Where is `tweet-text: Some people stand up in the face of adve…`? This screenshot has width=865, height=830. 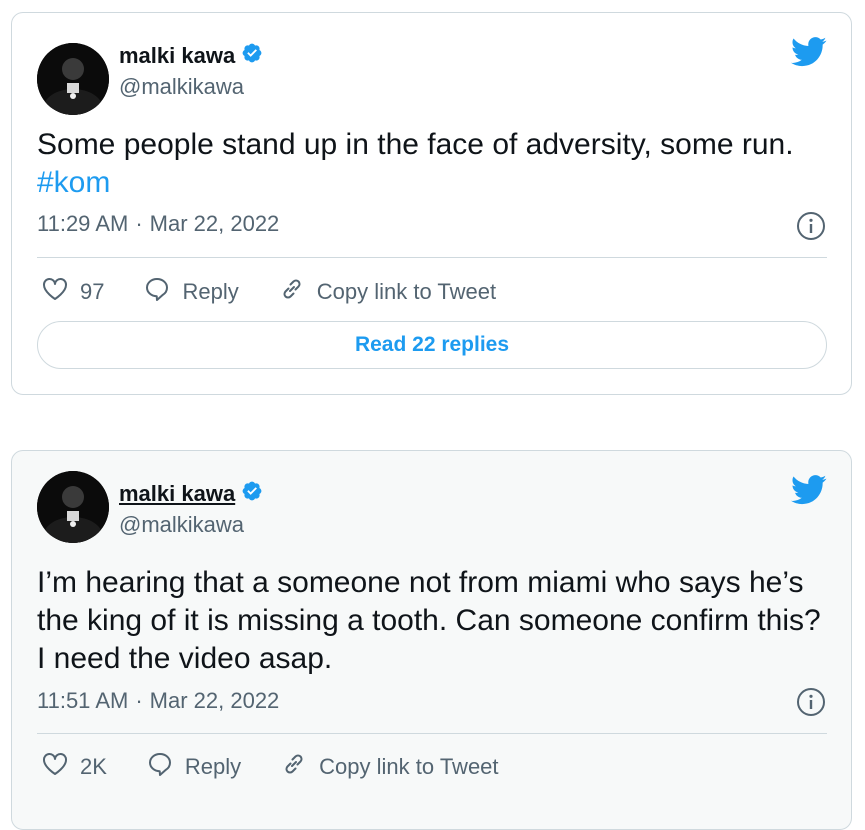
tweet-text: Some people stand up in the face of adve… is located at coordinates (437, 164).